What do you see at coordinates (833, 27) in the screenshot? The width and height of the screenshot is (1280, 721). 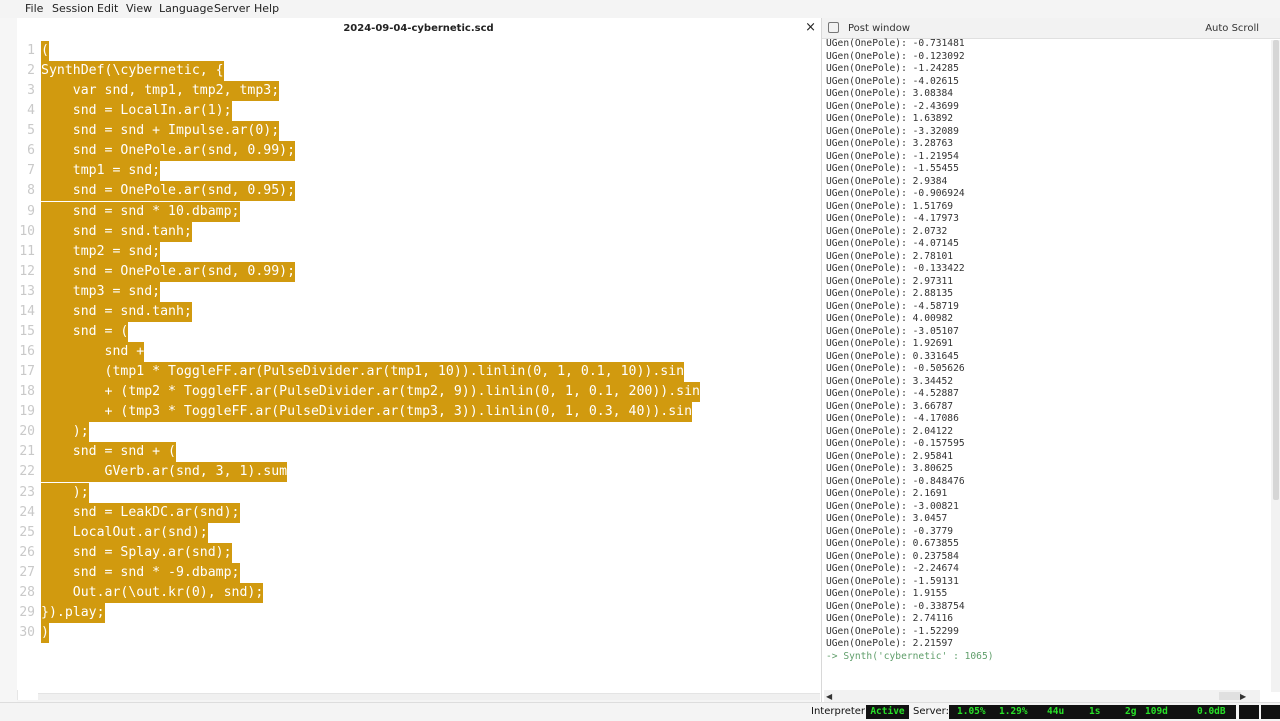 I see `dock-window-icon` at bounding box center [833, 27].